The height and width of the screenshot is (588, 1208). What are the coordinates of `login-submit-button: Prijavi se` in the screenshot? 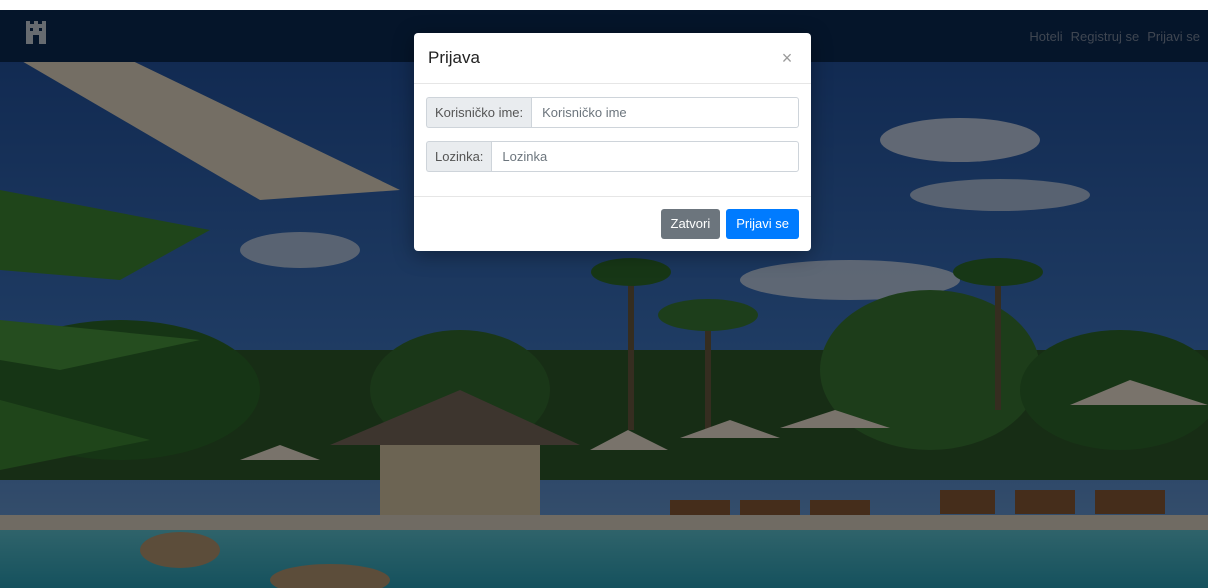 It's located at (762, 223).